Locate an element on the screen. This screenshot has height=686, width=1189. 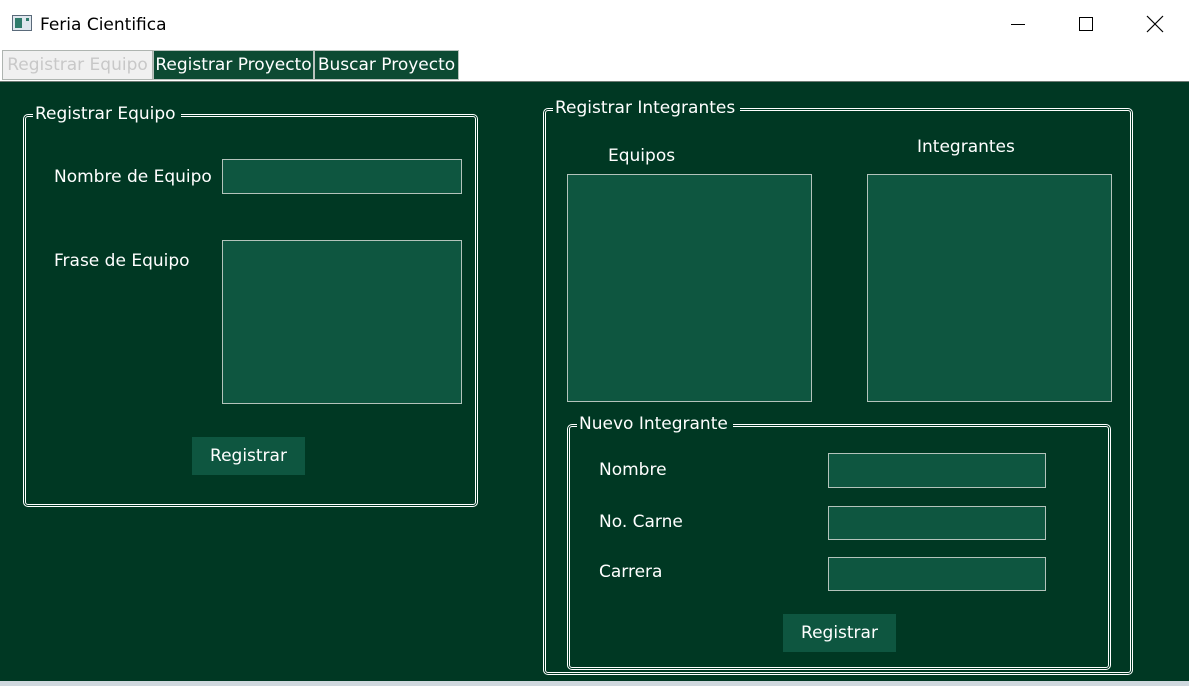
tab-registrar-equipo: Registrar Equipo is located at coordinates (77, 65).